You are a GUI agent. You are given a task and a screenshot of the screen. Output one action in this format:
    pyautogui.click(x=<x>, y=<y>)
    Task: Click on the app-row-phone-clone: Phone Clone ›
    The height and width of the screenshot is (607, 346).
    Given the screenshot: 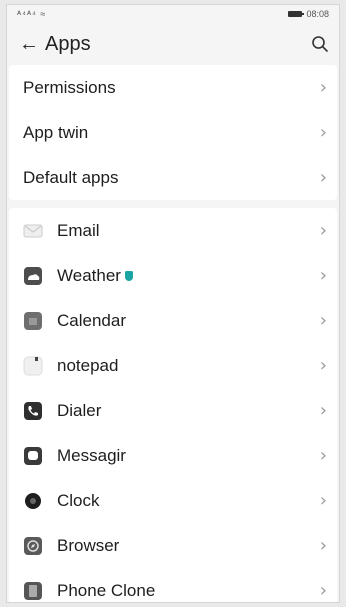 What is the action you would take?
    pyautogui.click(x=173, y=585)
    